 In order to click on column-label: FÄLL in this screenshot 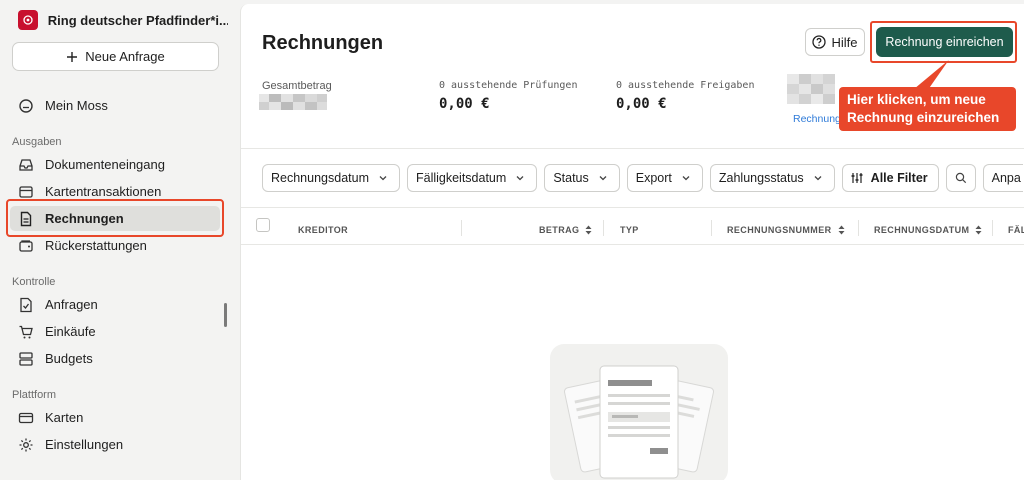, I will do `click(1016, 230)`.